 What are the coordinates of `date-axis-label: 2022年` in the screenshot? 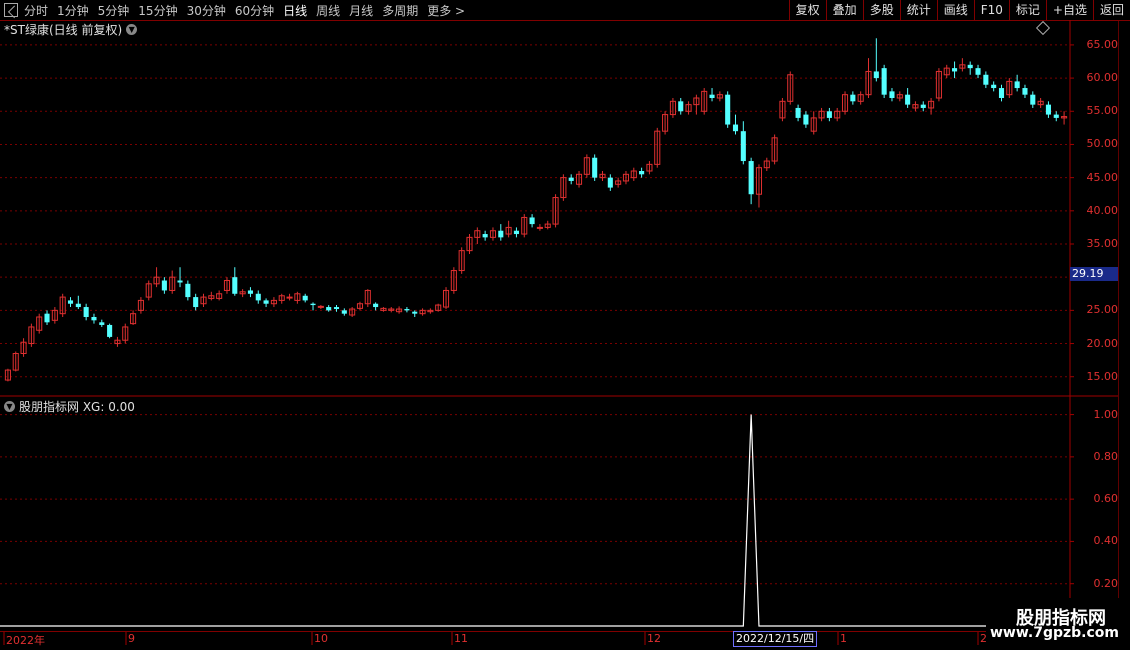 It's located at (25, 640).